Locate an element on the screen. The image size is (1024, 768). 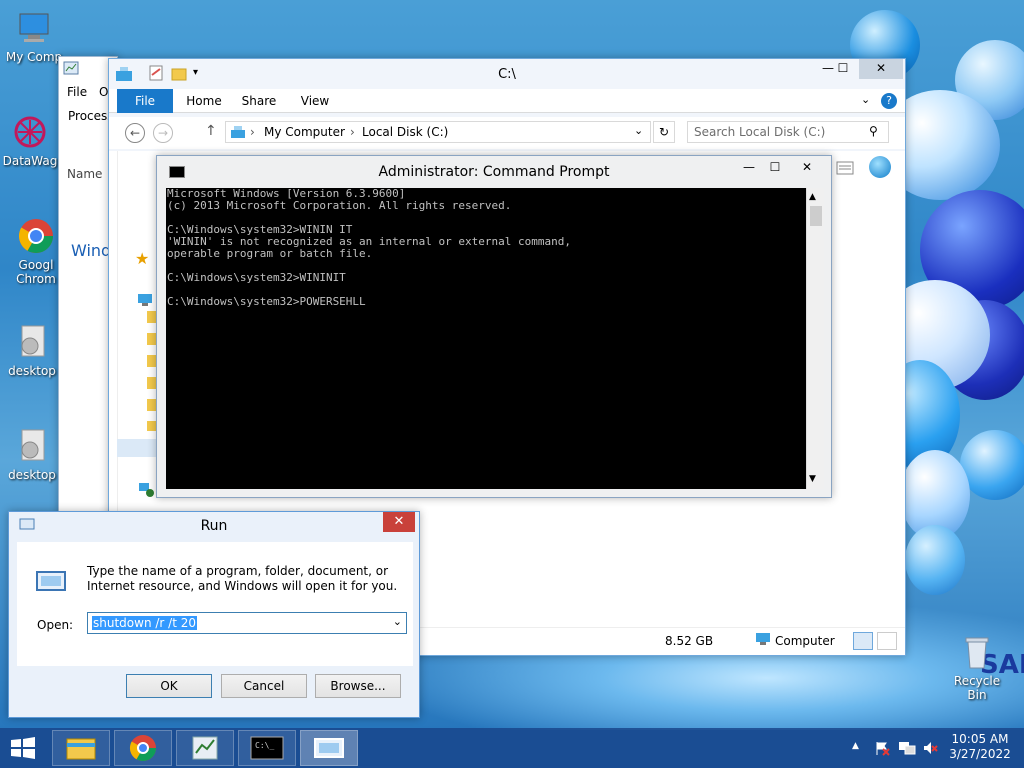
svg-text: C:\_ is located at coordinates (264, 745).